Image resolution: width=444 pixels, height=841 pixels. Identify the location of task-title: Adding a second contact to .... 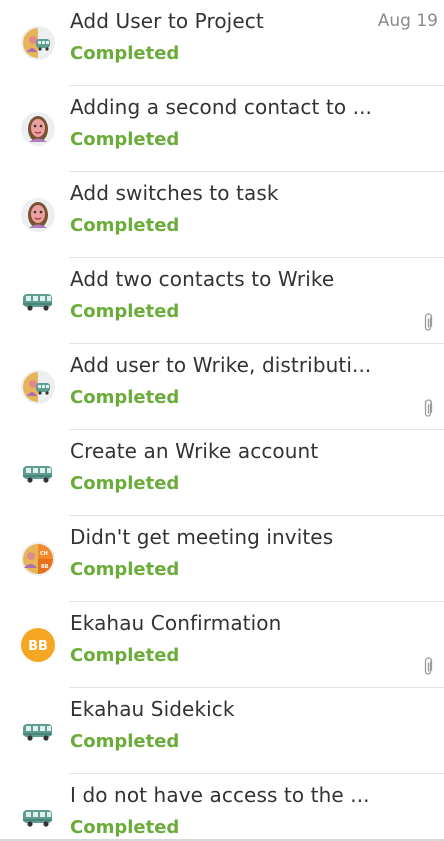
(221, 107).